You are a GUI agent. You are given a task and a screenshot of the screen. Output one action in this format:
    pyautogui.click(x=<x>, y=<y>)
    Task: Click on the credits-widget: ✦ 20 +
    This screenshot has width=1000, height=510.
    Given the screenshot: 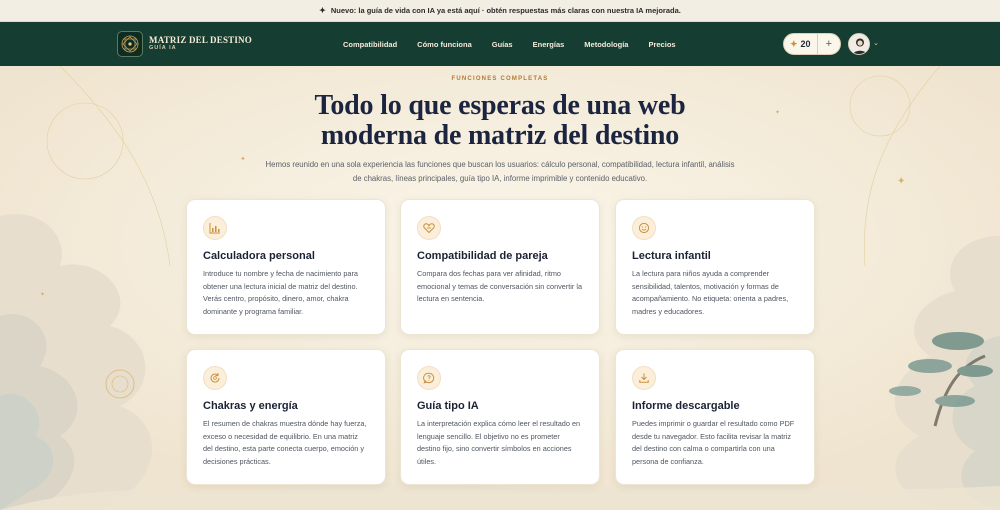 What is the action you would take?
    pyautogui.click(x=812, y=44)
    